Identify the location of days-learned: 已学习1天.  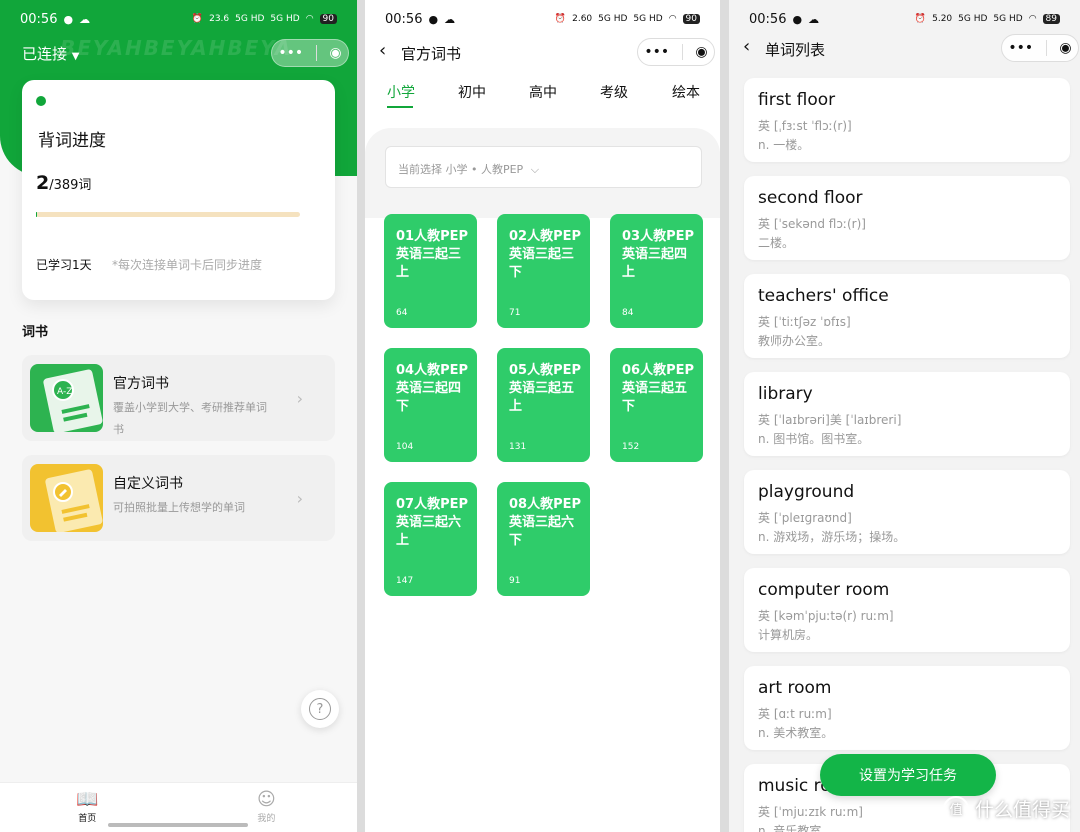
(64, 265).